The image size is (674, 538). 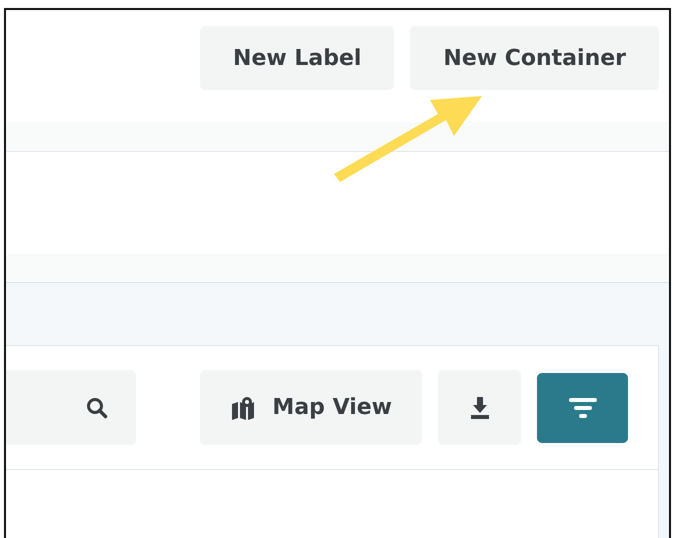 I want to click on header-button: New Container, so click(x=534, y=58).